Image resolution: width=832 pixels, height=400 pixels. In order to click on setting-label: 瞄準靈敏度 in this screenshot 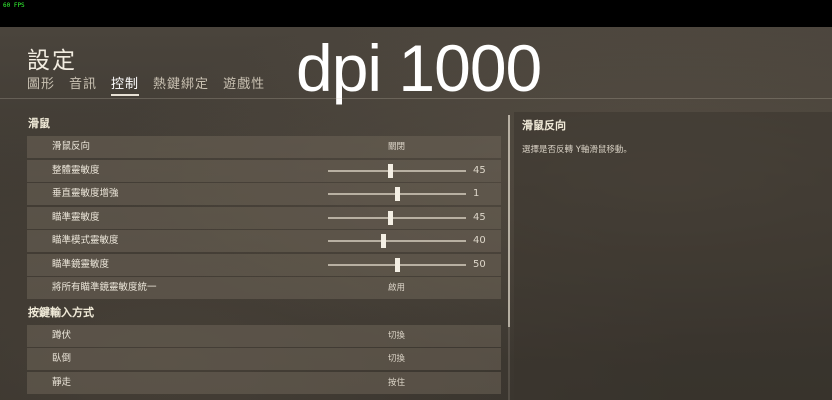, I will do `click(76, 217)`.